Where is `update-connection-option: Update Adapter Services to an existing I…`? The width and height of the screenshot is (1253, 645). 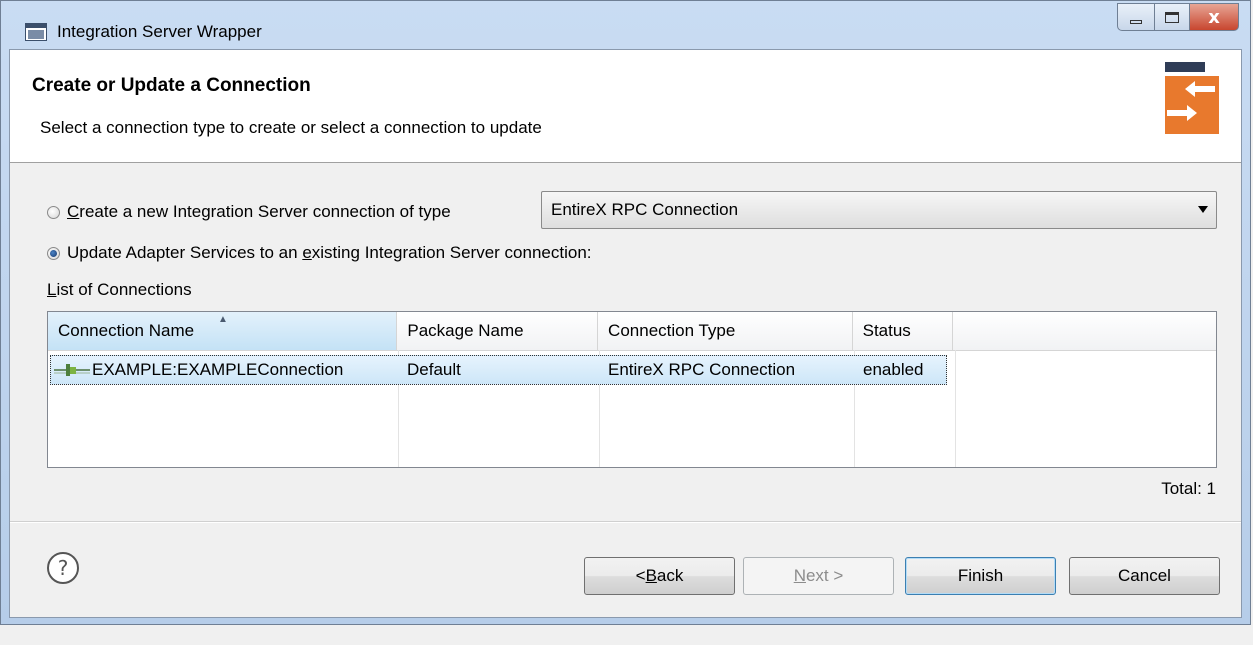
update-connection-option: Update Adapter Services to an existing I… is located at coordinates (319, 253).